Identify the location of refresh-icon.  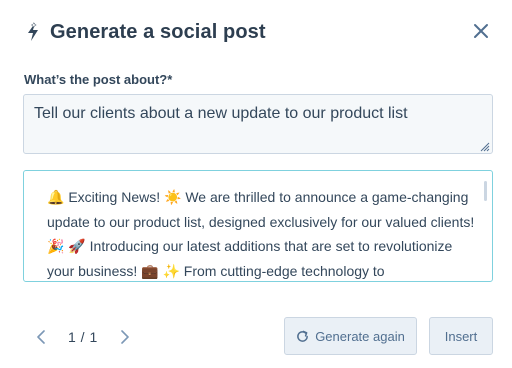
(302, 336).